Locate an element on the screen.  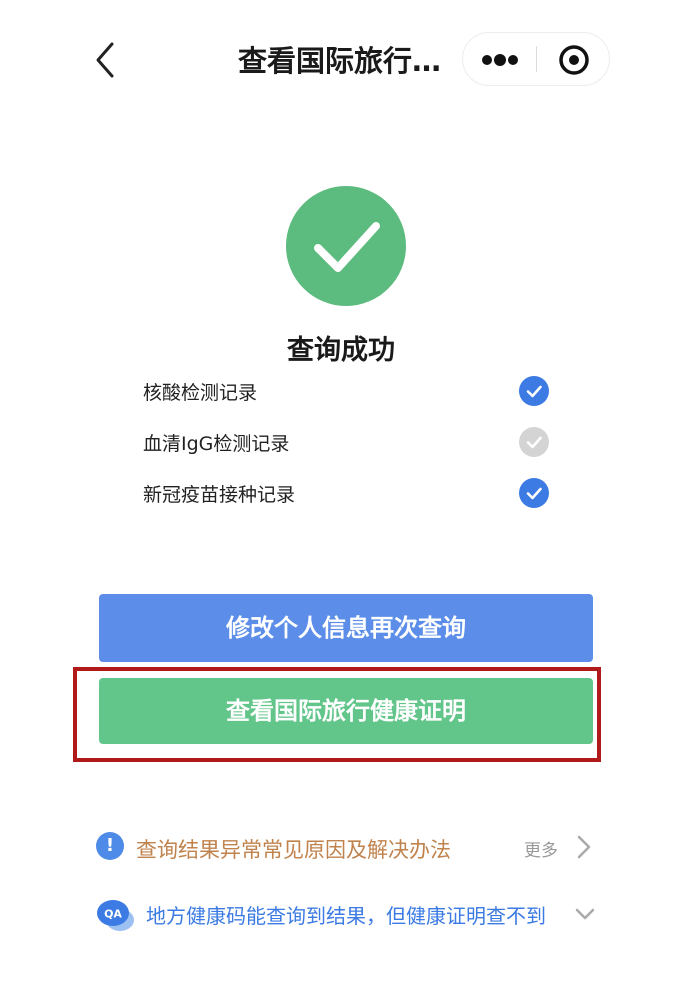
close-button is located at coordinates (574, 59).